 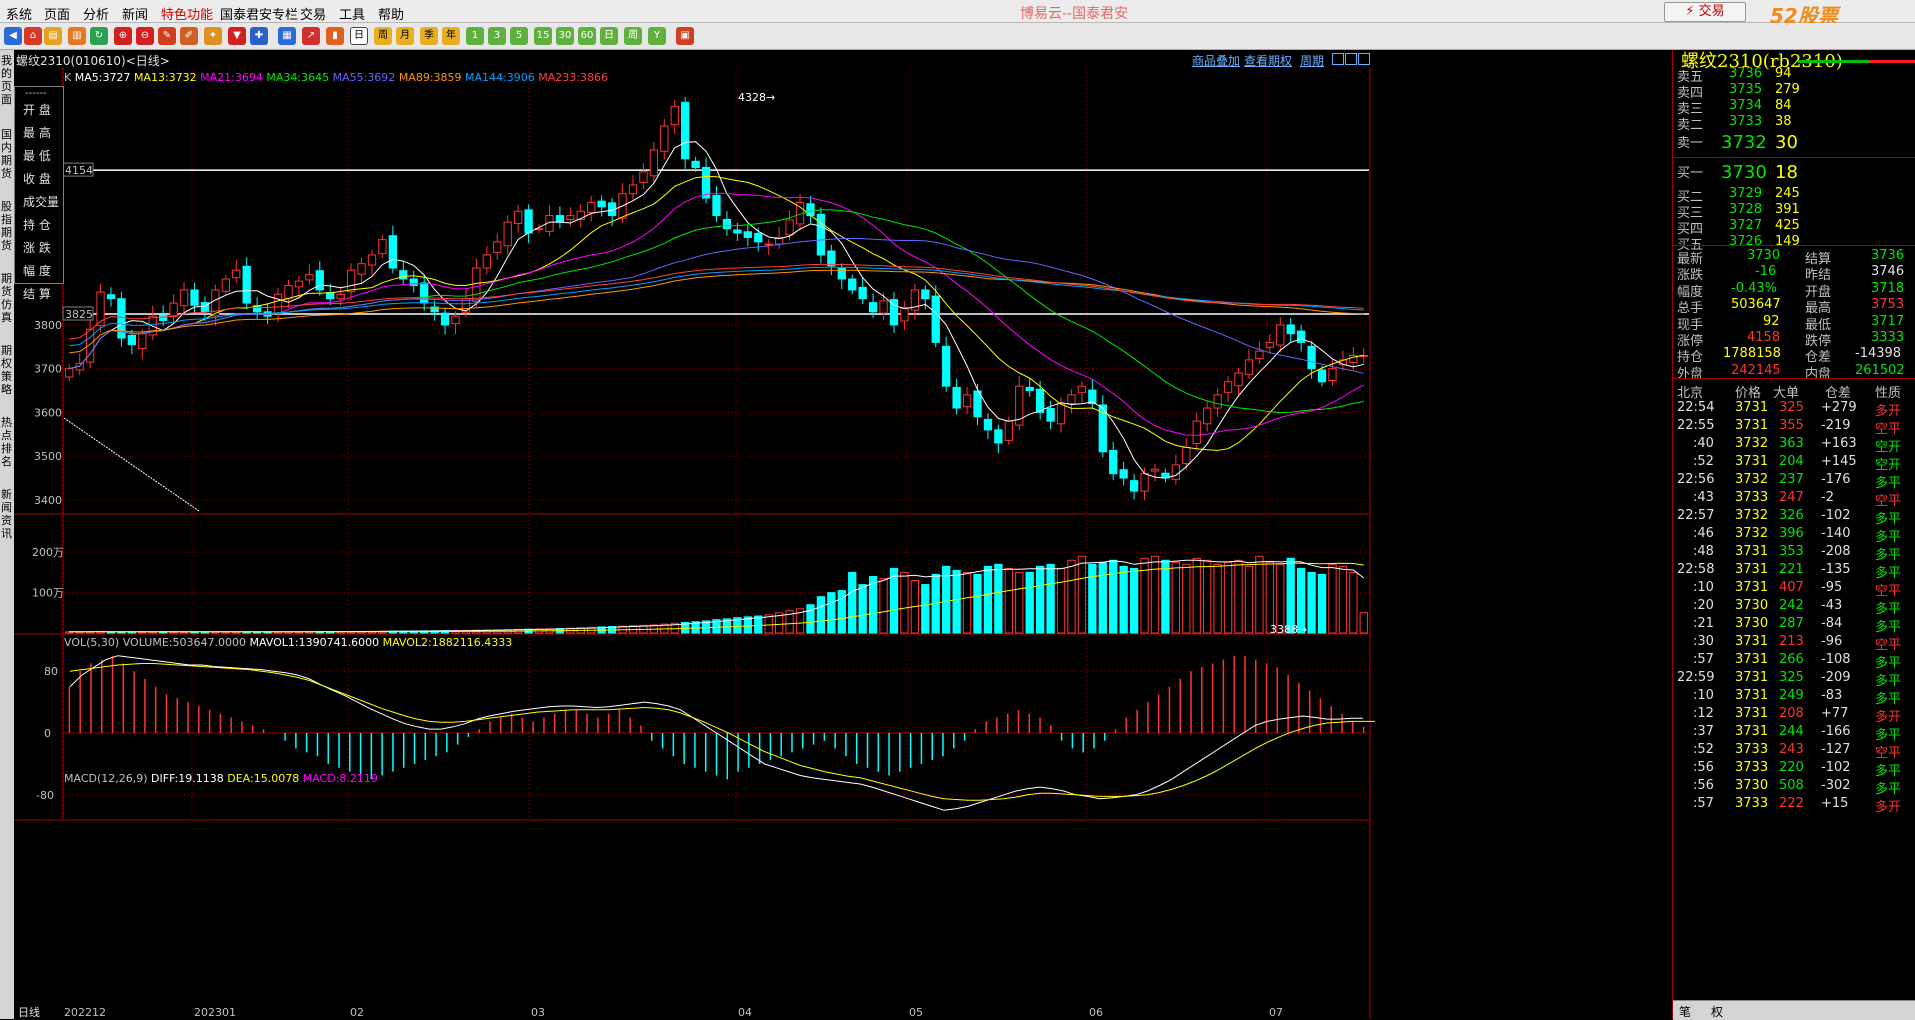 What do you see at coordinates (287, 36) in the screenshot?
I see `table-icon: ▦` at bounding box center [287, 36].